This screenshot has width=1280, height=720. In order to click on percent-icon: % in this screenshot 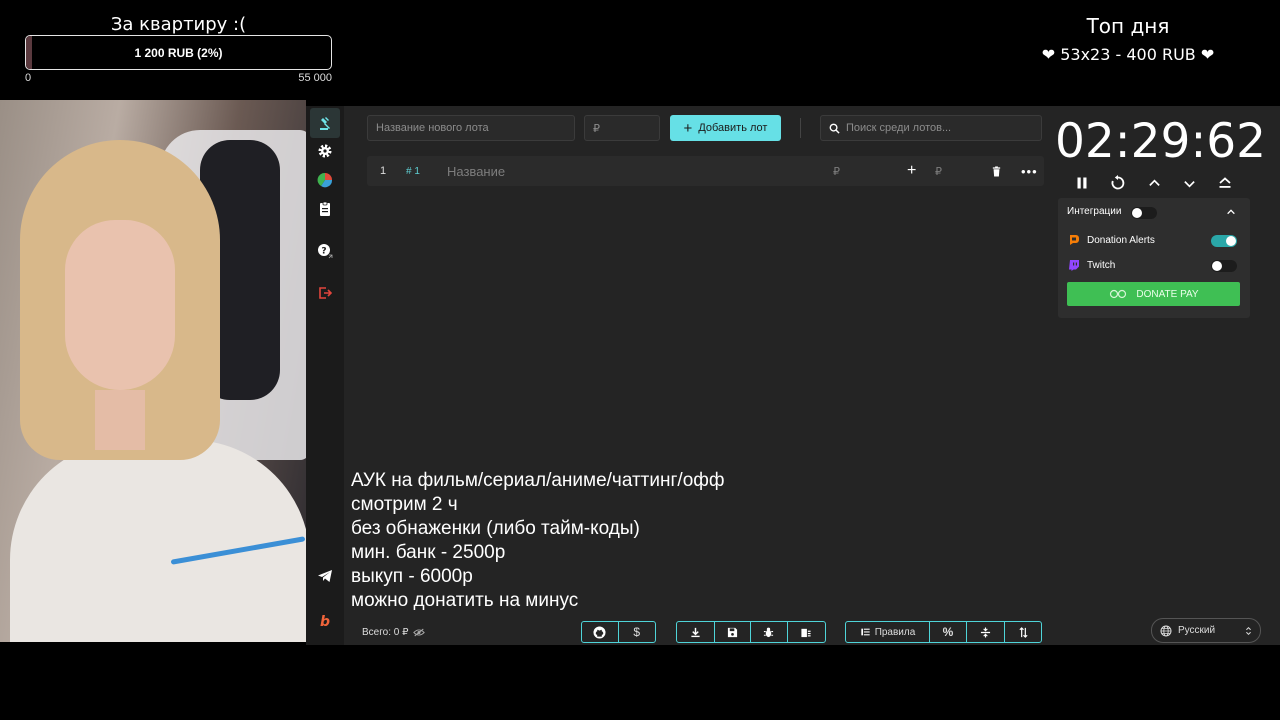, I will do `click(948, 632)`.